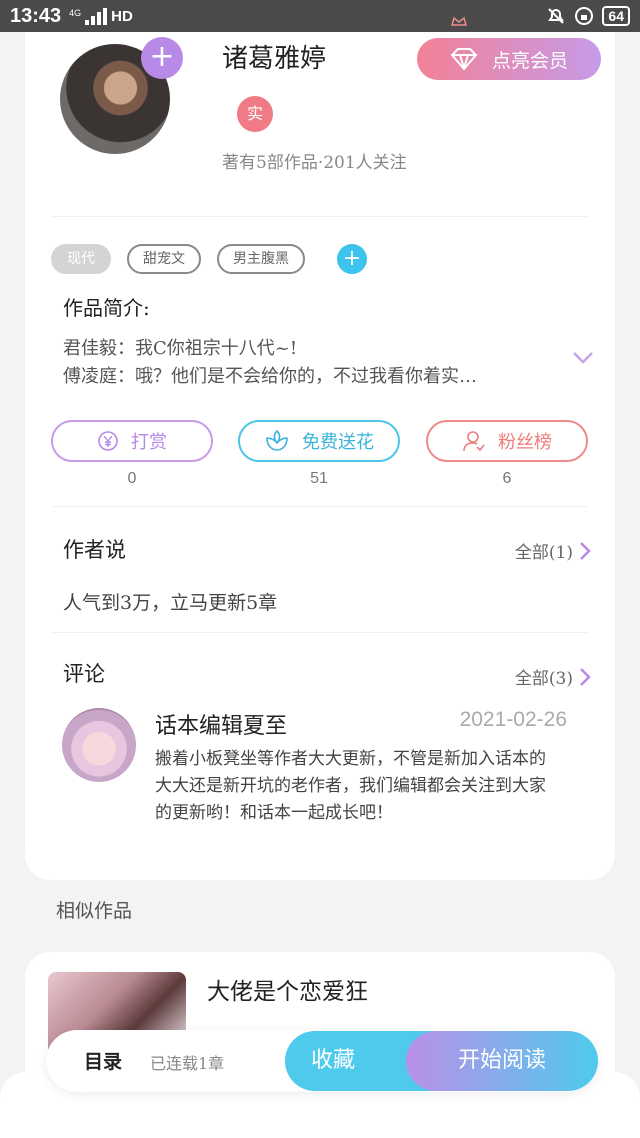  I want to click on expand-chevron-icon, so click(583, 358).